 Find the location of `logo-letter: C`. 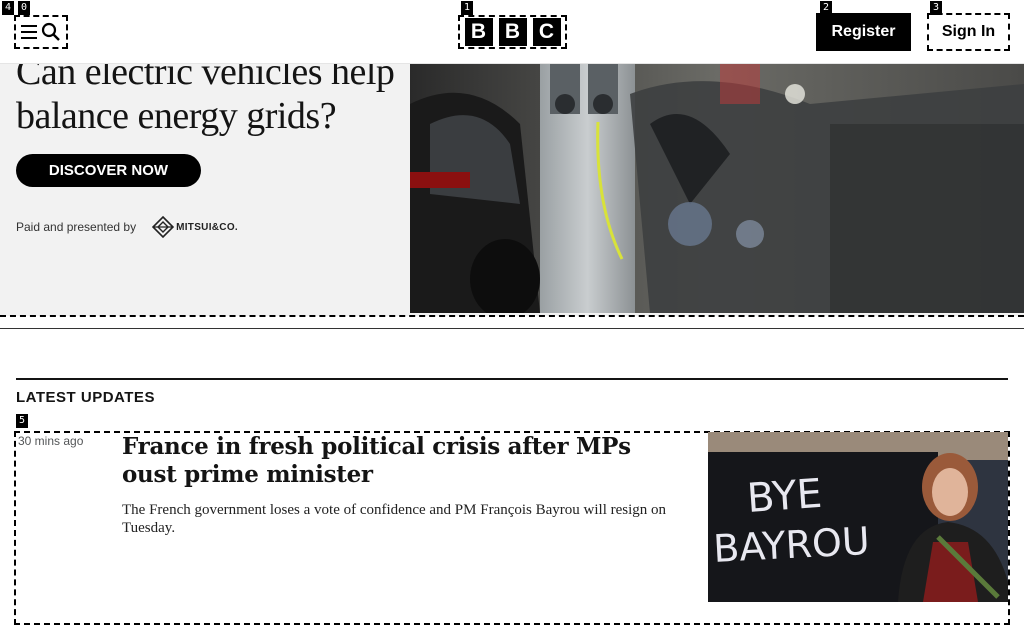

logo-letter: C is located at coordinates (546, 32).